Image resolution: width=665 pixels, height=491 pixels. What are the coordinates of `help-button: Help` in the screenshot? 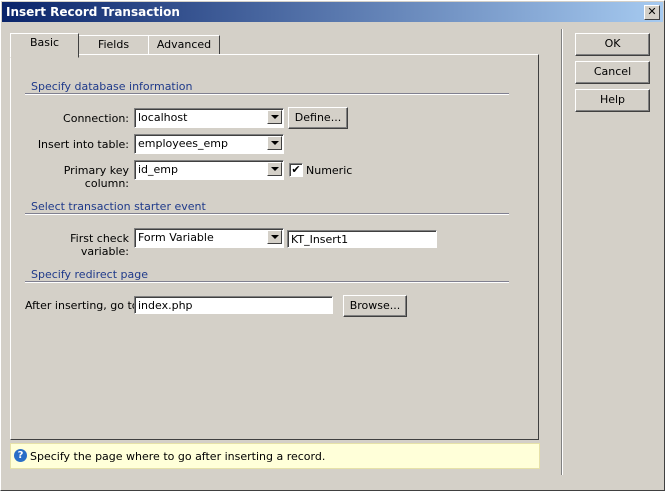 It's located at (612, 100).